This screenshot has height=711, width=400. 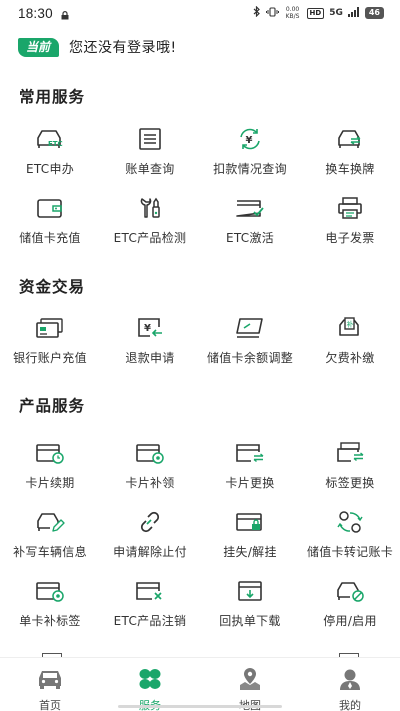 I want to click on nav-home: 首页, so click(x=50, y=684).